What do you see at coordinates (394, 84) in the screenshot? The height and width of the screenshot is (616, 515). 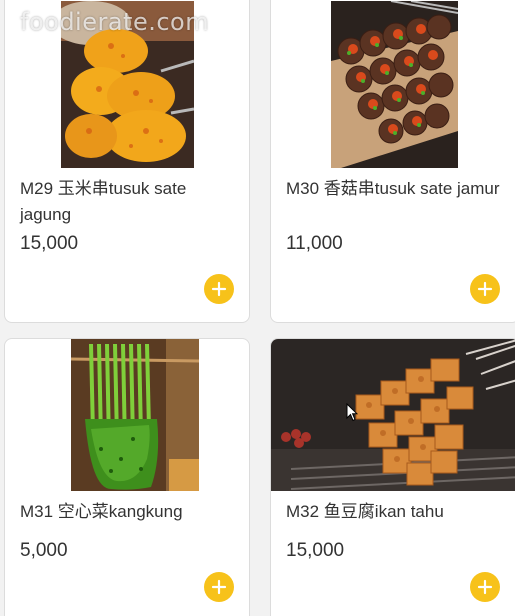 I see `grilled-mushroom-photo` at bounding box center [394, 84].